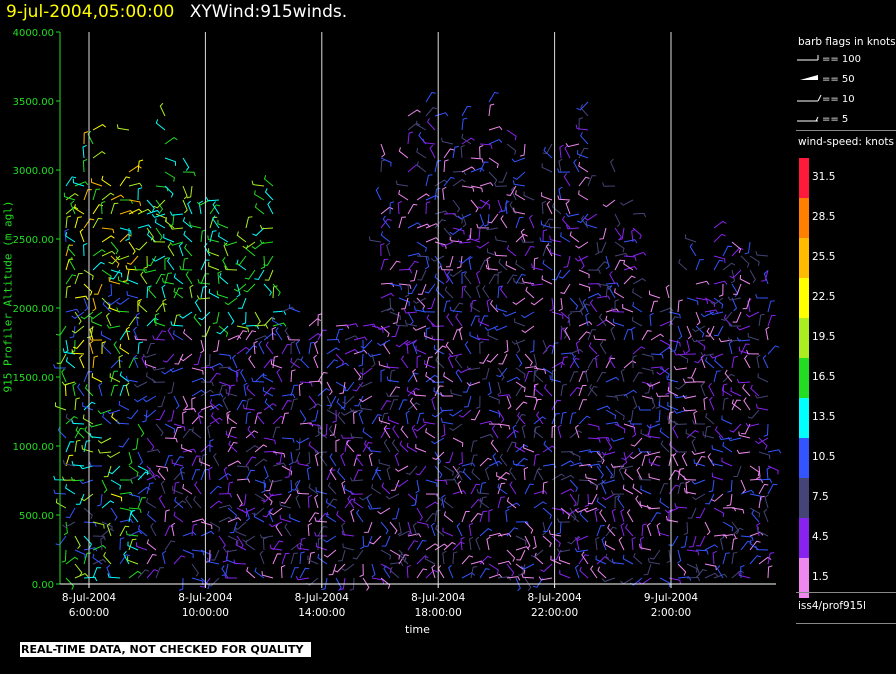 This screenshot has width=896, height=674. Describe the element at coordinates (824, 297) in the screenshot. I see `speed-swatch-label: 22.5` at that location.